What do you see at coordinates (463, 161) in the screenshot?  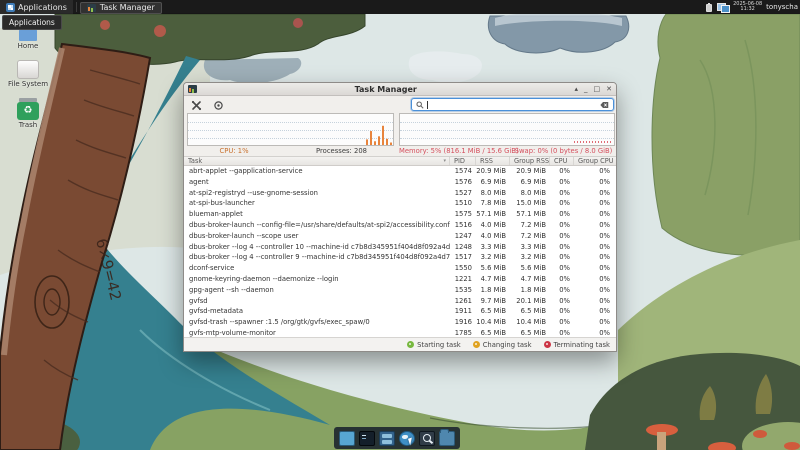 I see `column-header-pid: PID` at bounding box center [463, 161].